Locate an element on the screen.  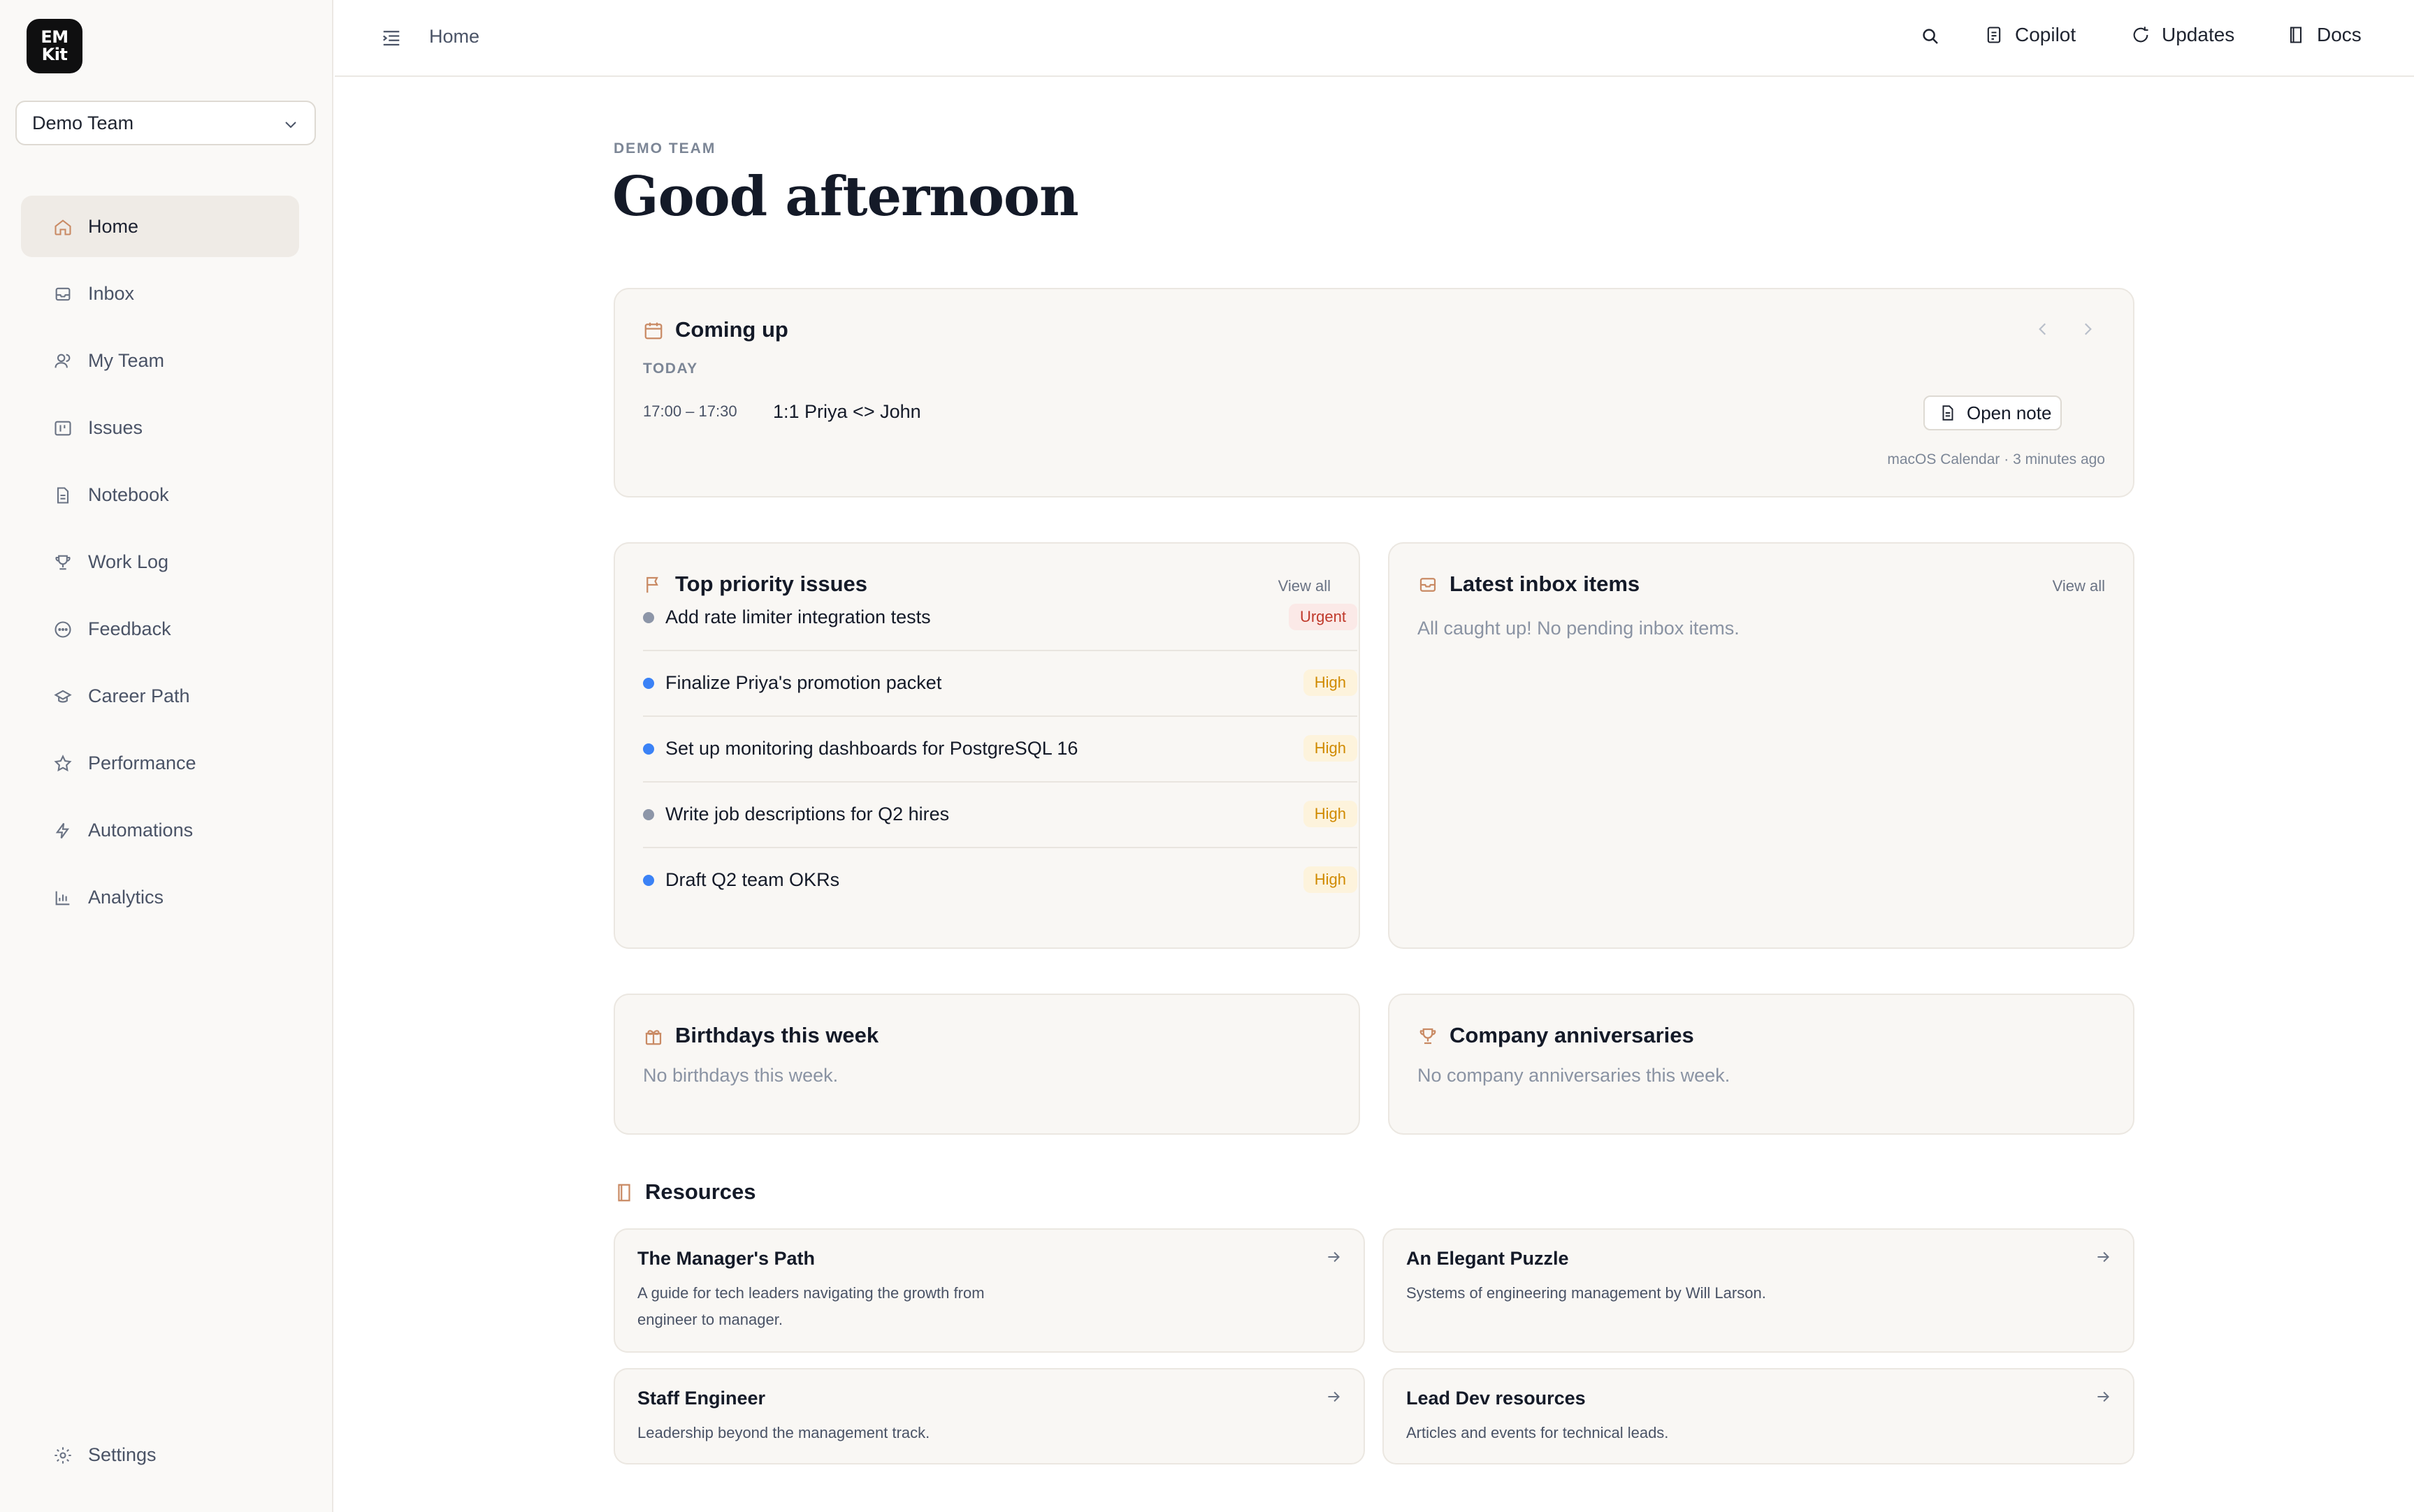
sidebar-item-my-team: My Team is located at coordinates (160, 360).